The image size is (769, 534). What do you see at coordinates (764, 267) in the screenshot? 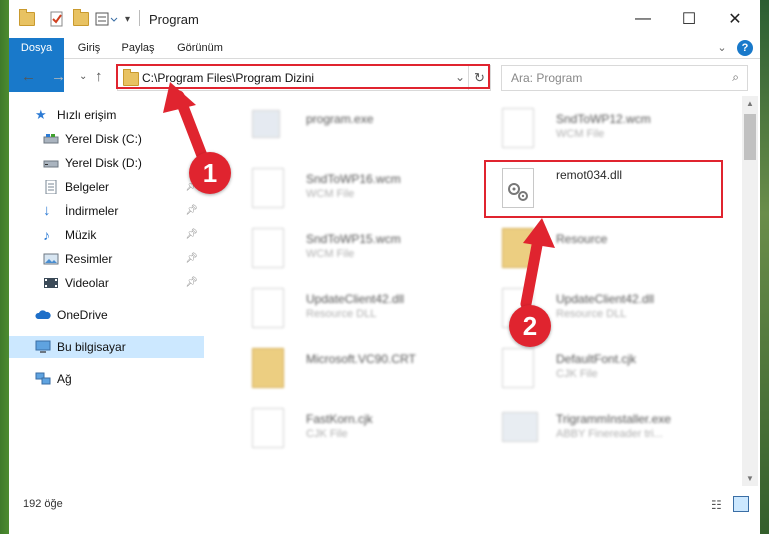
I see `desktop-edge` at bounding box center [764, 267].